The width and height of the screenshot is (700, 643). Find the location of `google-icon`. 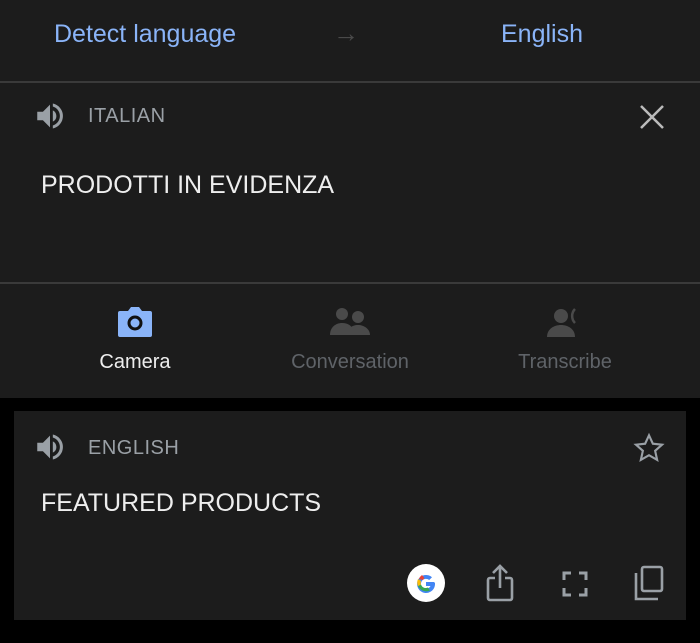

google-icon is located at coordinates (426, 583).